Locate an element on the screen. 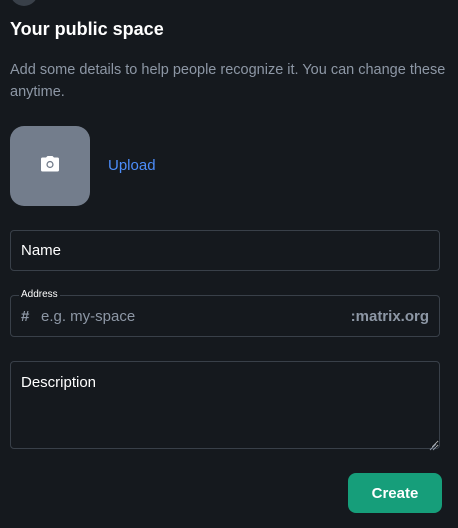  camera-icon is located at coordinates (50, 166).